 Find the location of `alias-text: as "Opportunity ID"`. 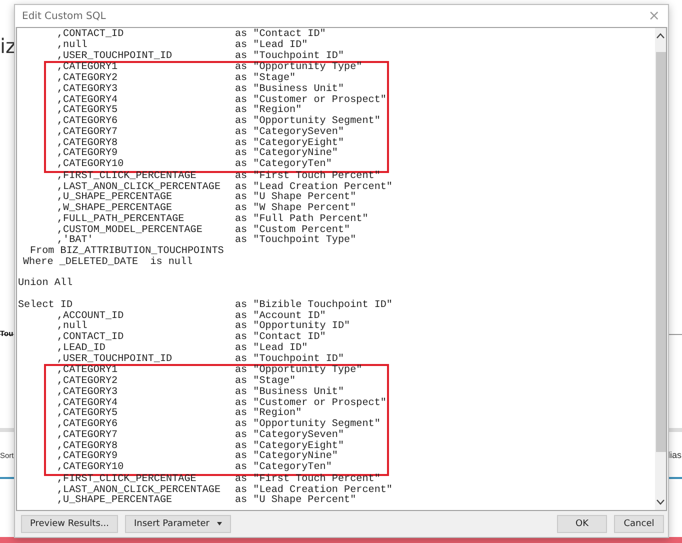

alias-text: as "Opportunity ID" is located at coordinates (292, 327).